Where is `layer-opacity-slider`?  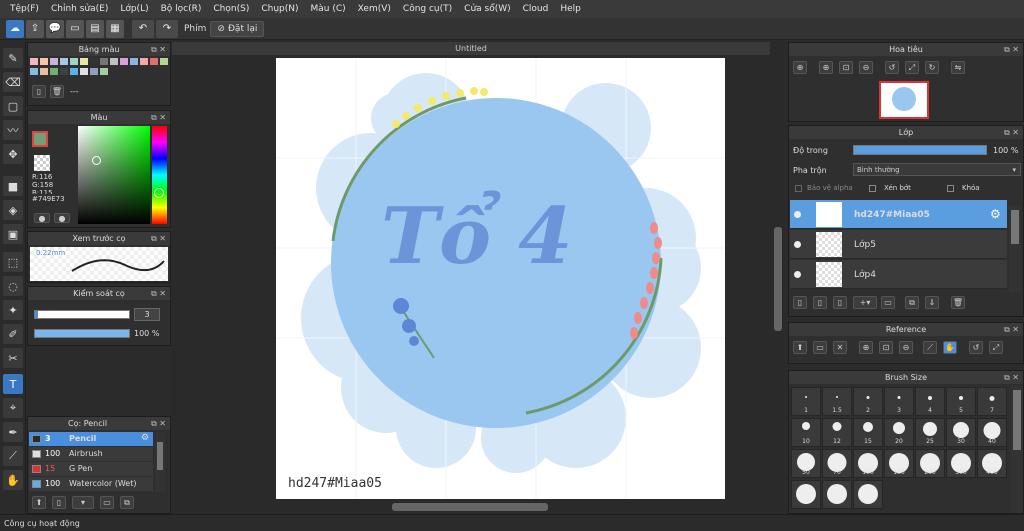 layer-opacity-slider is located at coordinates (920, 150).